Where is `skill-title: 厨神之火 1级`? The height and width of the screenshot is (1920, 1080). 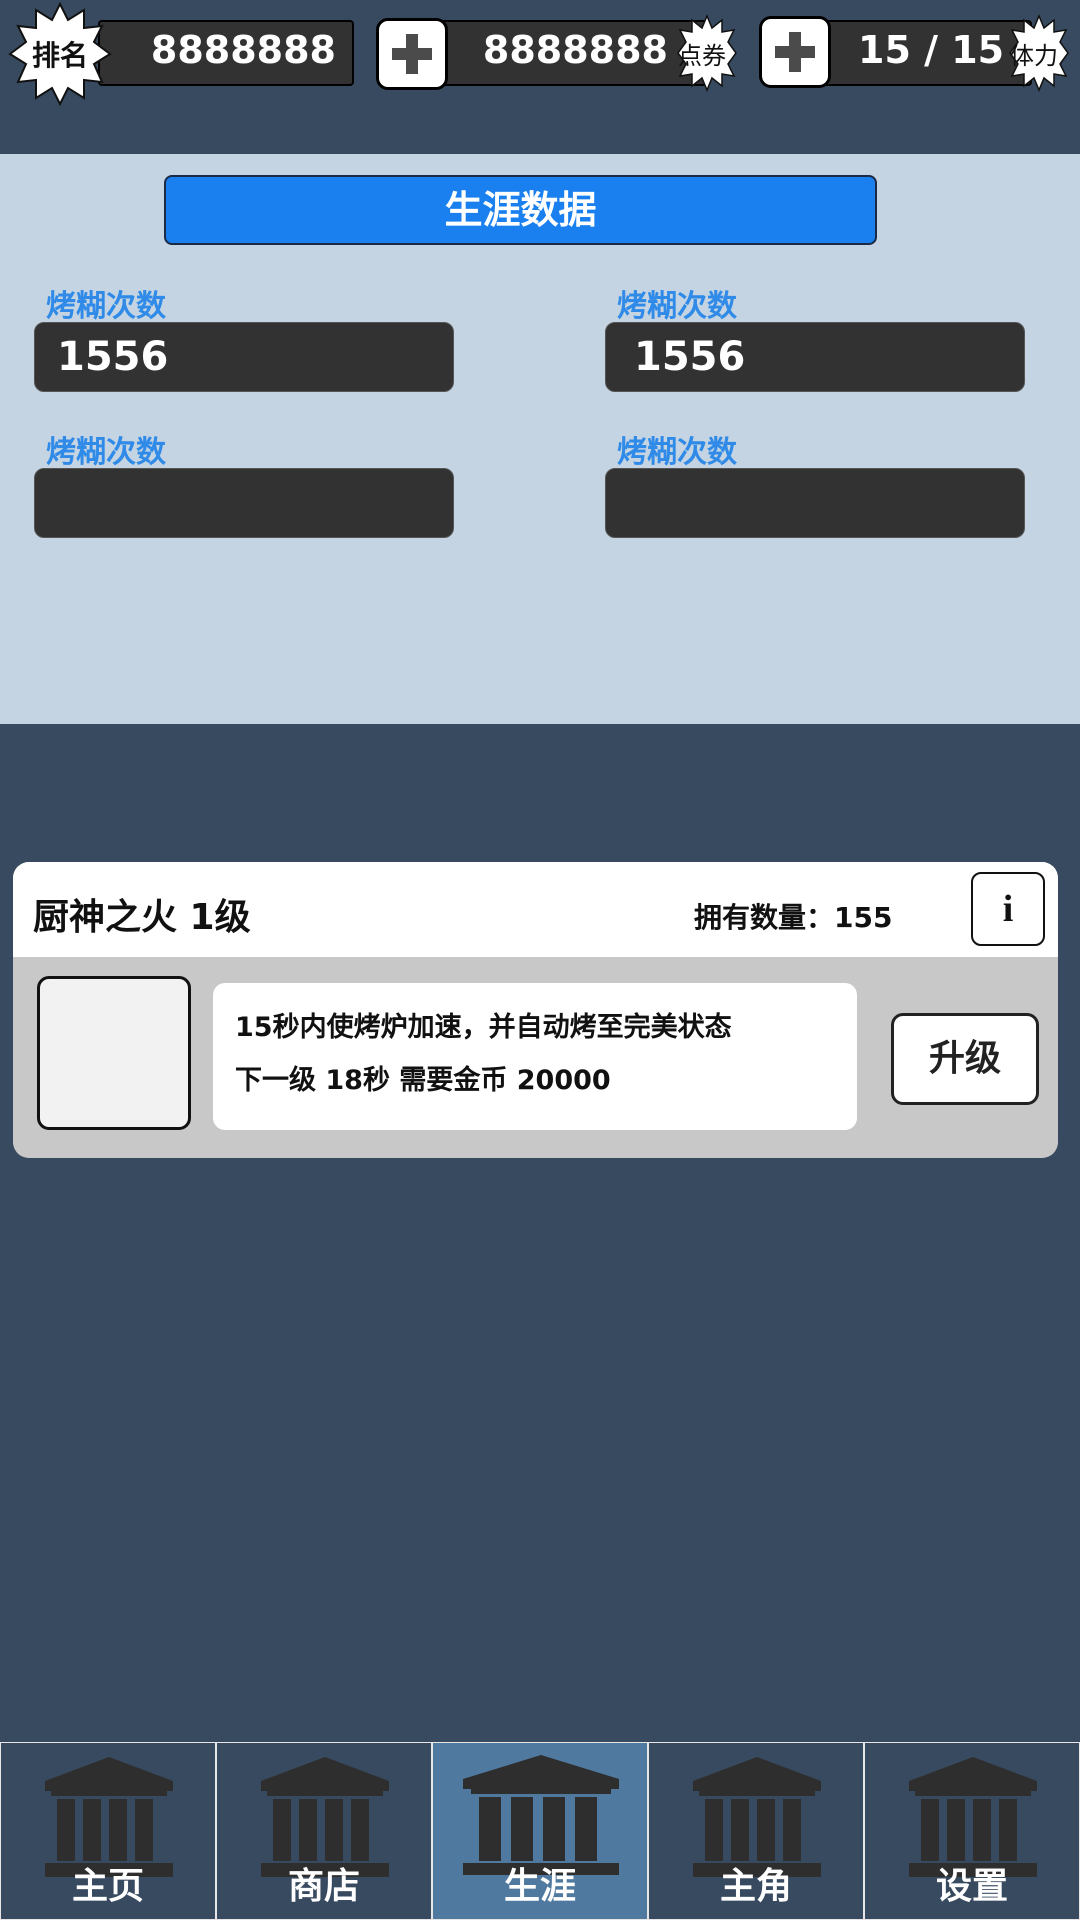 skill-title: 厨神之火 1级 is located at coordinates (142, 917).